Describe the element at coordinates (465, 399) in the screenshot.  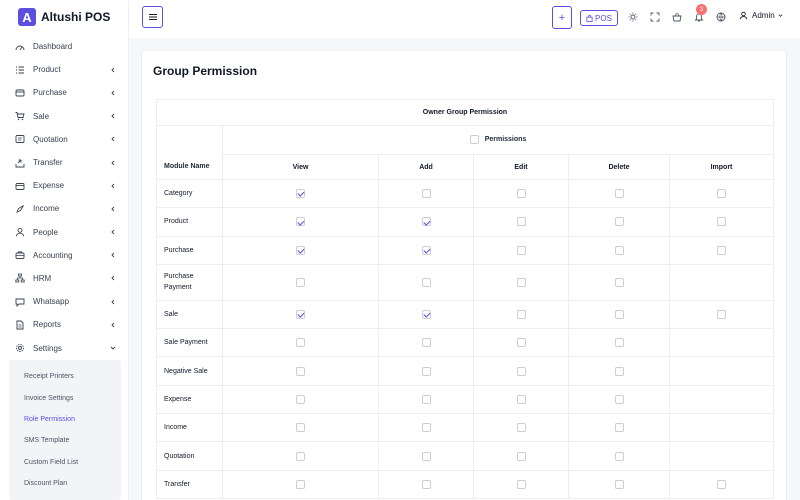
I see `table-row: Expense` at that location.